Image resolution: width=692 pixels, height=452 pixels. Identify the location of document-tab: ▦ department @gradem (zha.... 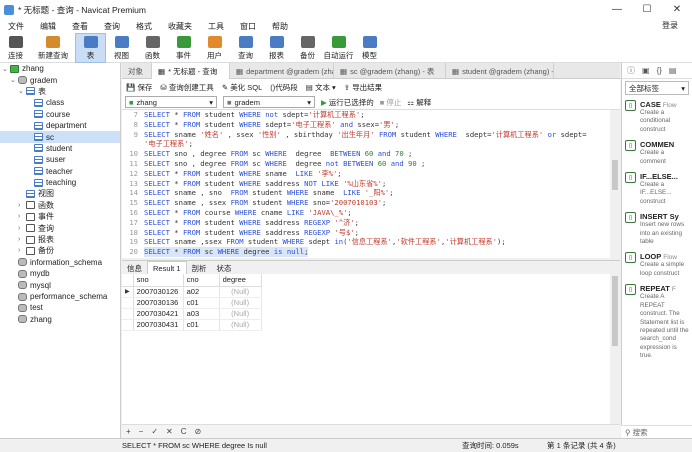
(282, 71).